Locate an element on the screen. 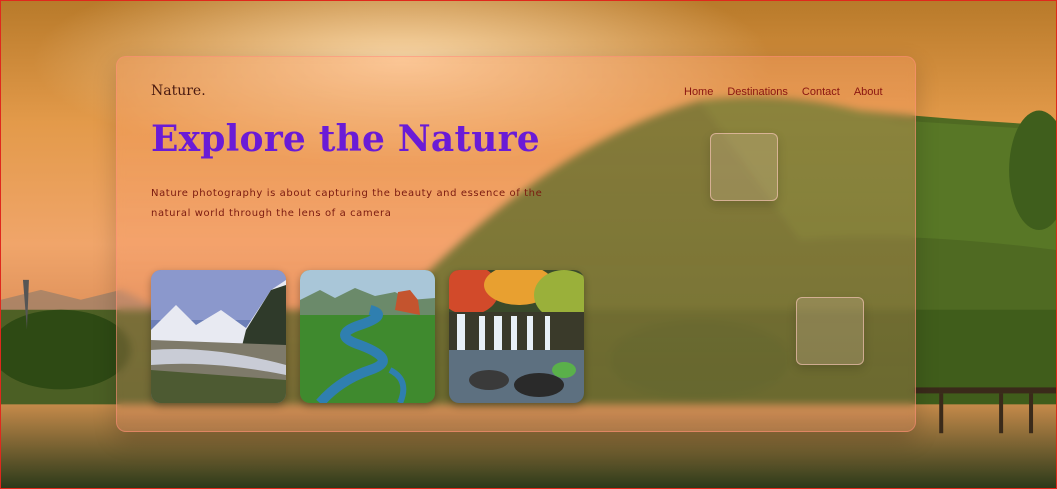  gallery-image-river is located at coordinates (367, 336).